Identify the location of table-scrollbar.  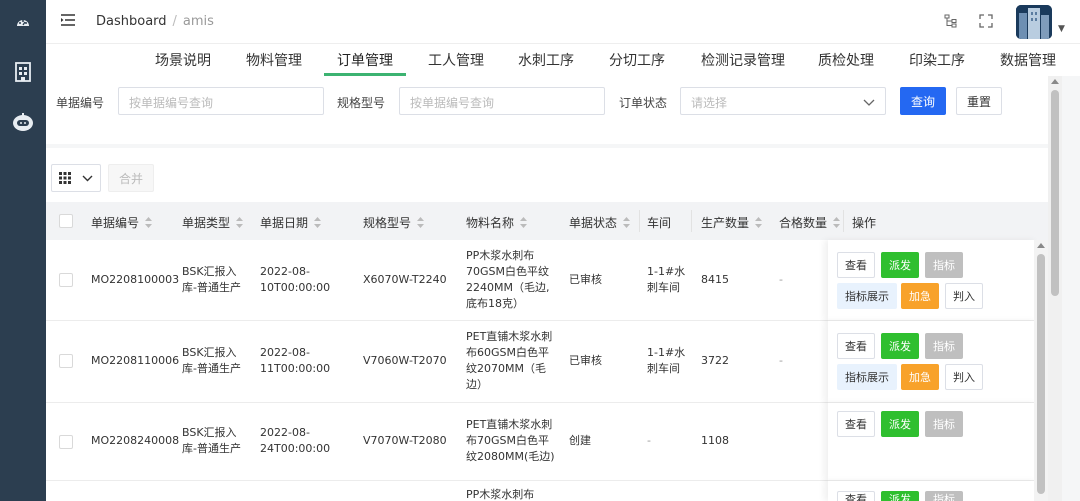
(1041, 370).